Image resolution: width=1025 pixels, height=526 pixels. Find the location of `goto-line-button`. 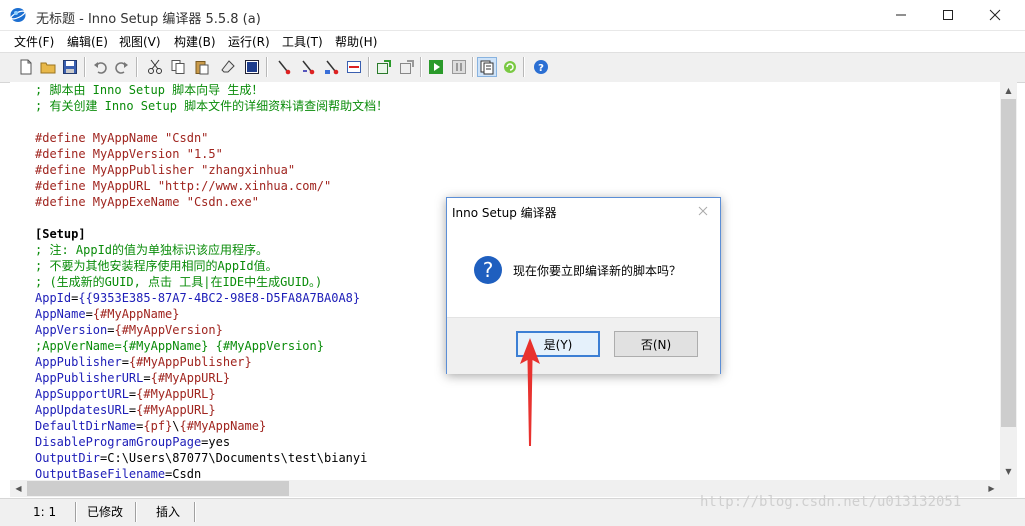

goto-line-button is located at coordinates (354, 67).